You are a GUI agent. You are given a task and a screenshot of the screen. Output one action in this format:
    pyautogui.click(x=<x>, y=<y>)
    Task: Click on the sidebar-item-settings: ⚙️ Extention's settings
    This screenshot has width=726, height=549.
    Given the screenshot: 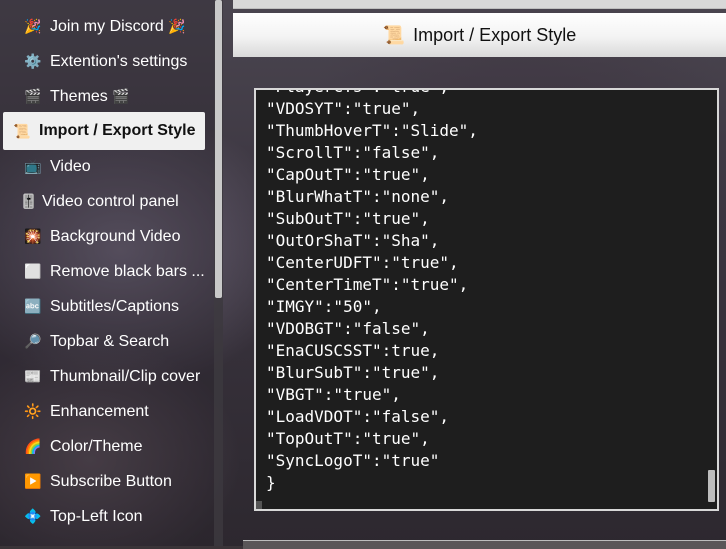 What is the action you would take?
    pyautogui.click(x=107, y=61)
    